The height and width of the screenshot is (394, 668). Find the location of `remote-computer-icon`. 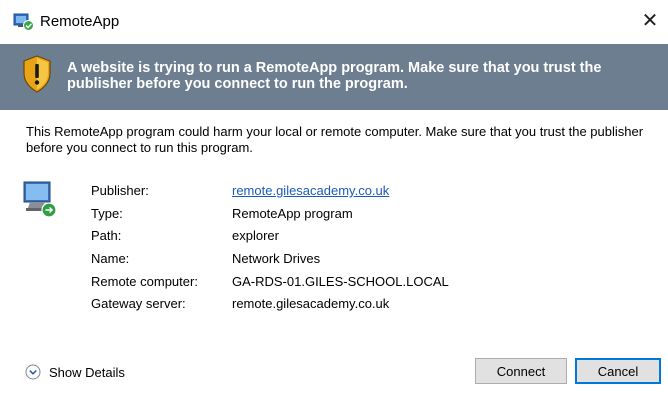

remote-computer-icon is located at coordinates (40, 199).